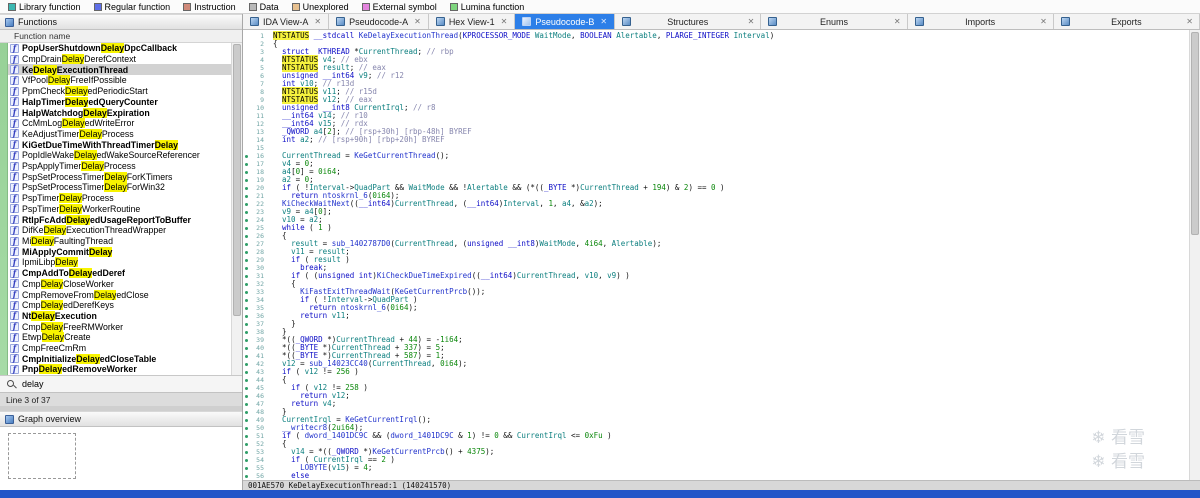  What do you see at coordinates (716, 172) in the screenshot?
I see `code-line: 18 a4[0] = 0i64;` at bounding box center [716, 172].